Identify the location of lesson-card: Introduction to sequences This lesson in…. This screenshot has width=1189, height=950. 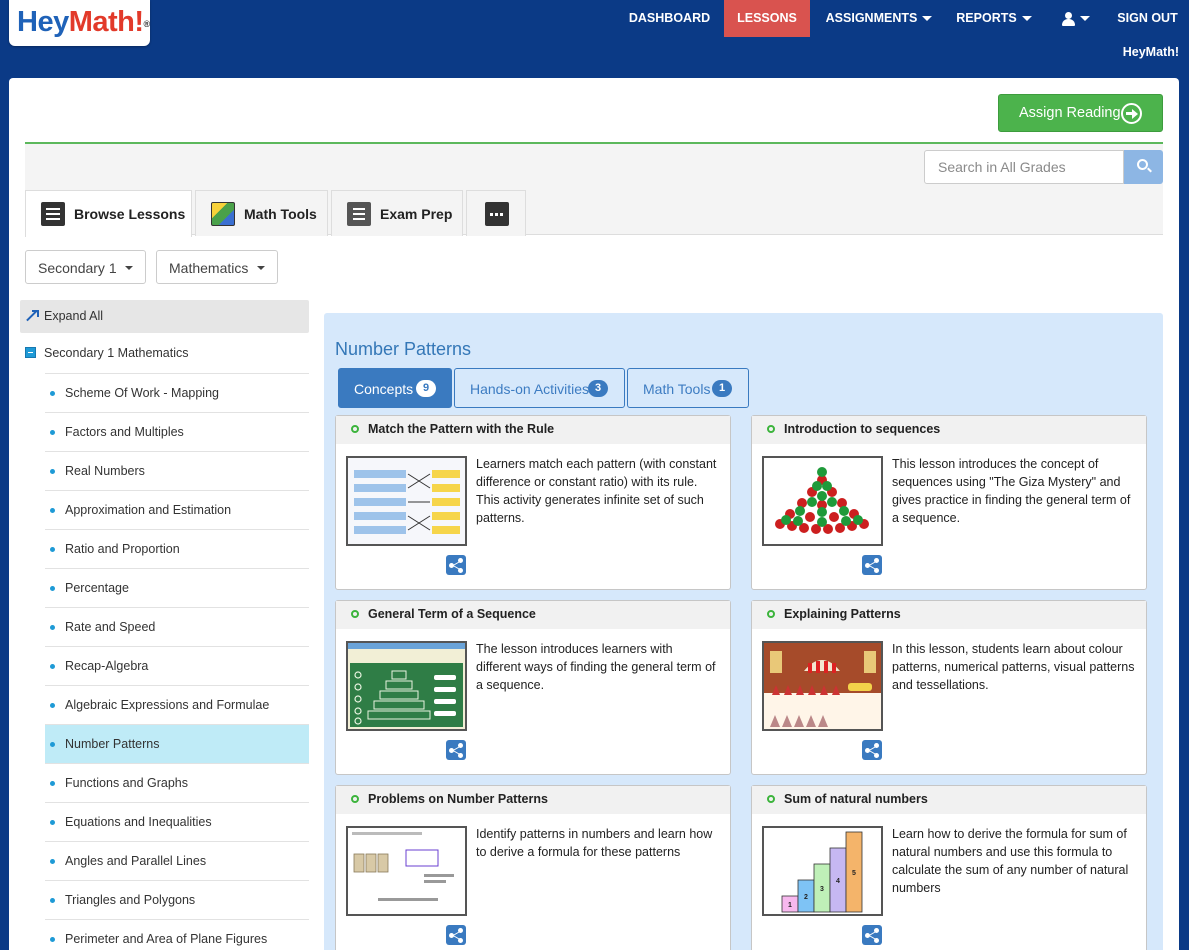
(949, 502).